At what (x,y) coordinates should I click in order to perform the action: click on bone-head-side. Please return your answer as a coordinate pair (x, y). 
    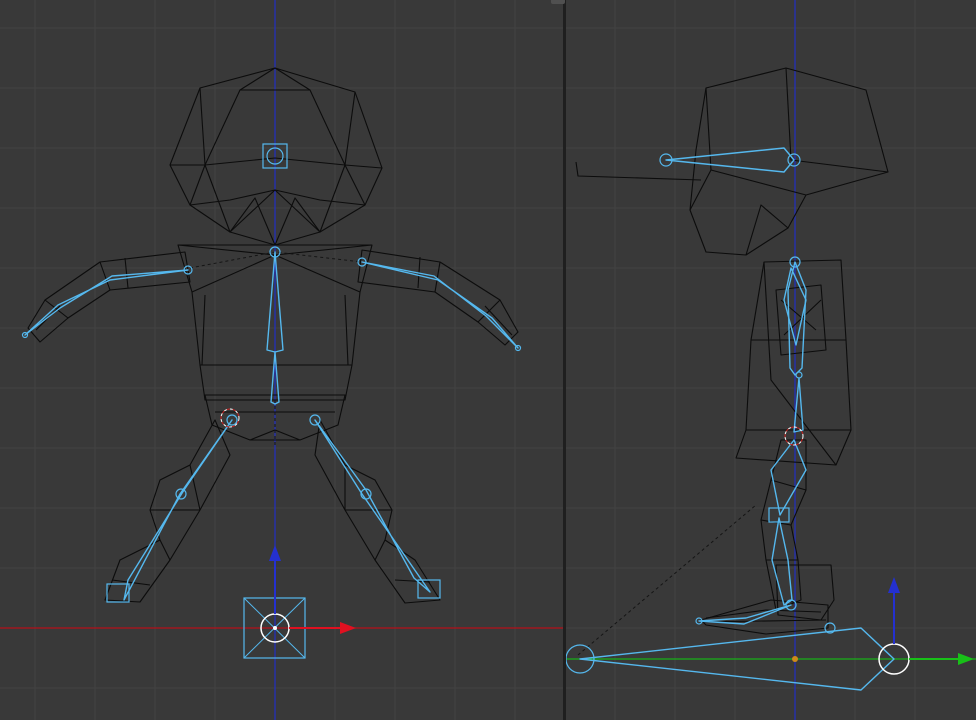
    Looking at the image, I should click on (730, 160).